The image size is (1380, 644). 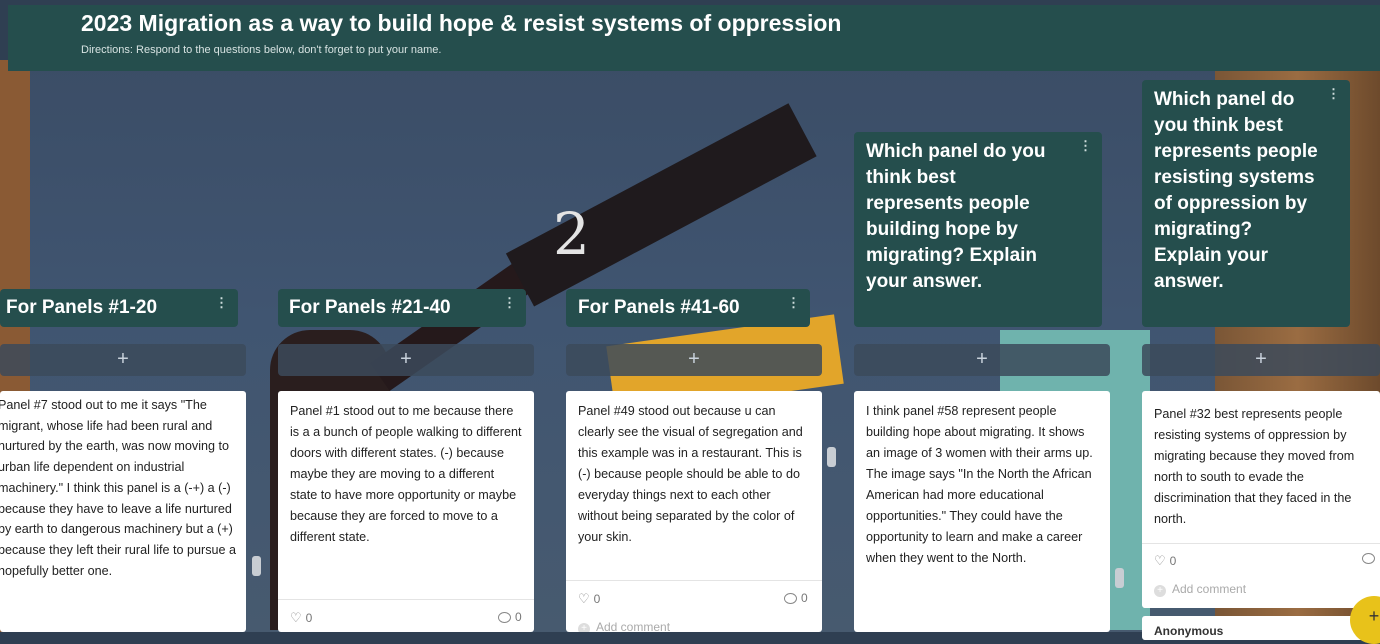 I want to click on section-header-panels-21-40: For Panels #21-40 ⋮, so click(x=402, y=308).